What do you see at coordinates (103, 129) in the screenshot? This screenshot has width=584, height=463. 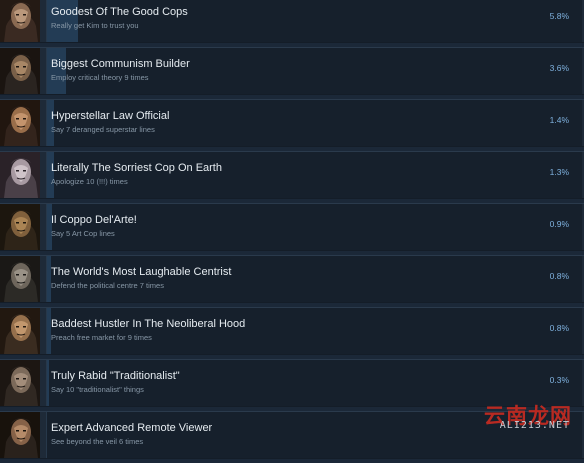 I see `achievement-description: Say 7 deranged superstar lines` at bounding box center [103, 129].